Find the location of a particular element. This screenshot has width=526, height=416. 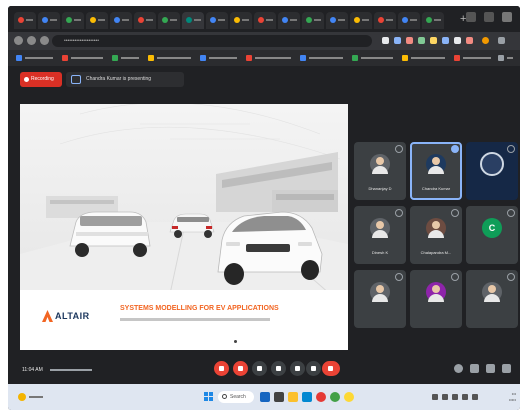

weather-widget is located at coordinates (31, 397).